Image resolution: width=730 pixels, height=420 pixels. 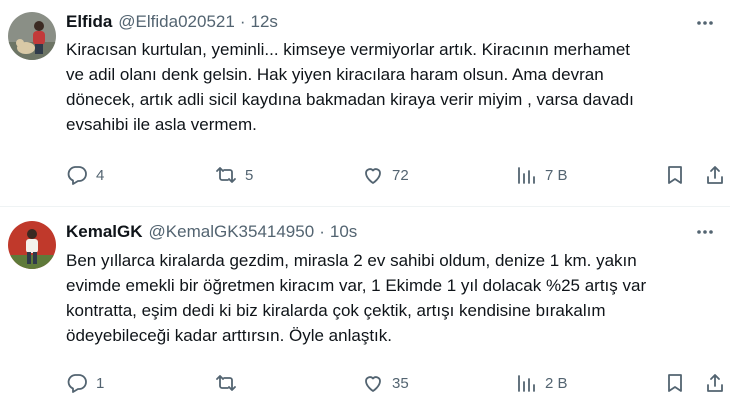 I want to click on reply-button: 4, so click(x=85, y=175).